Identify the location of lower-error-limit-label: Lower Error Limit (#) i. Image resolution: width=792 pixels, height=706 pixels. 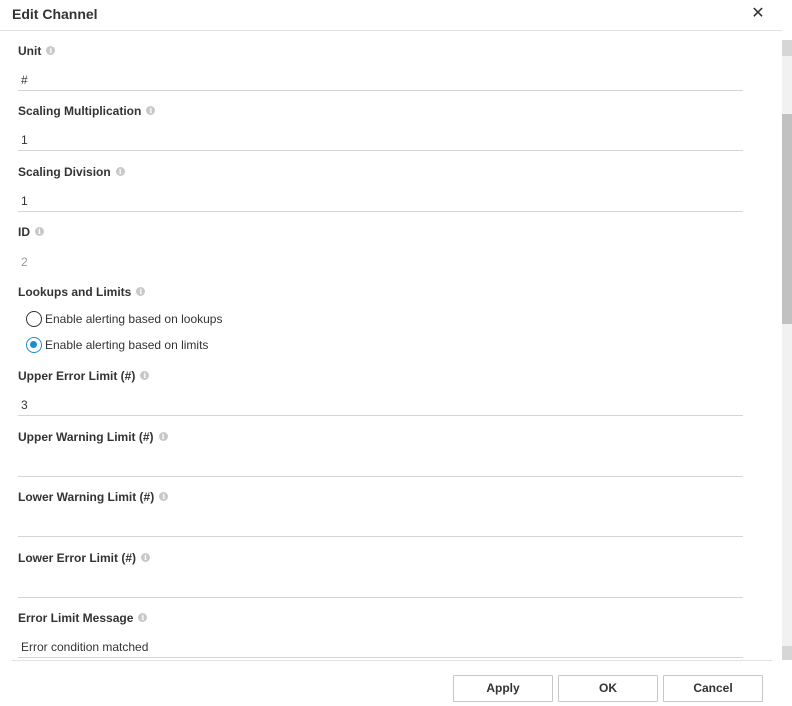
(84, 558).